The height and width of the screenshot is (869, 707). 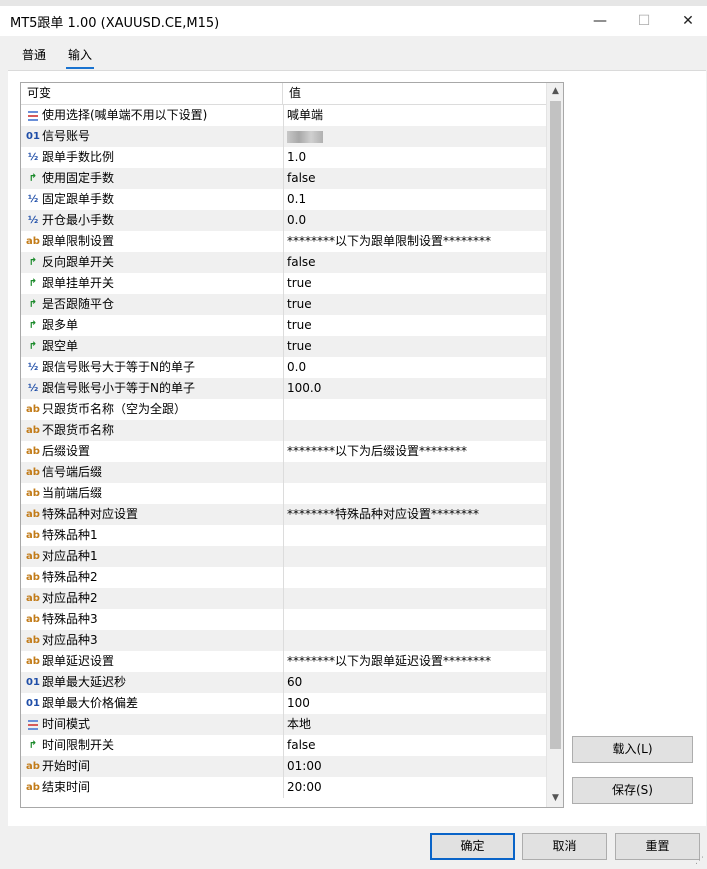 What do you see at coordinates (283, 157) in the screenshot?
I see `parameter-row: ½ 跟单手数比例 1.0` at bounding box center [283, 157].